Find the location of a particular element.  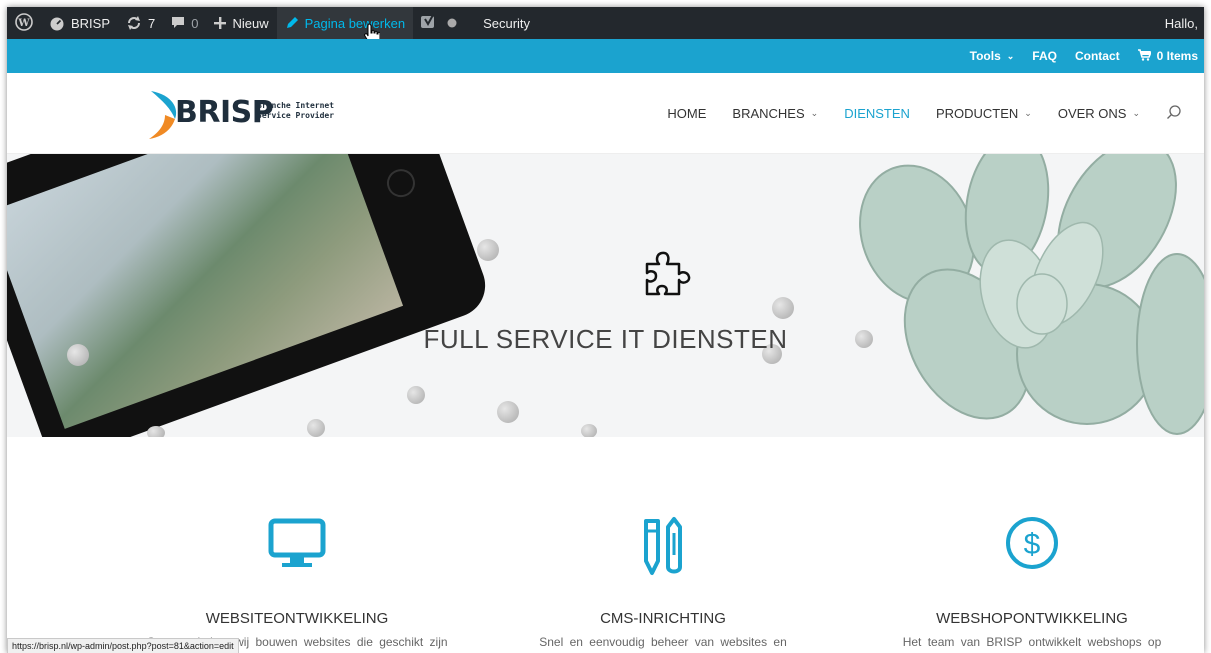

new-content-button: Nieuw is located at coordinates (241, 23).